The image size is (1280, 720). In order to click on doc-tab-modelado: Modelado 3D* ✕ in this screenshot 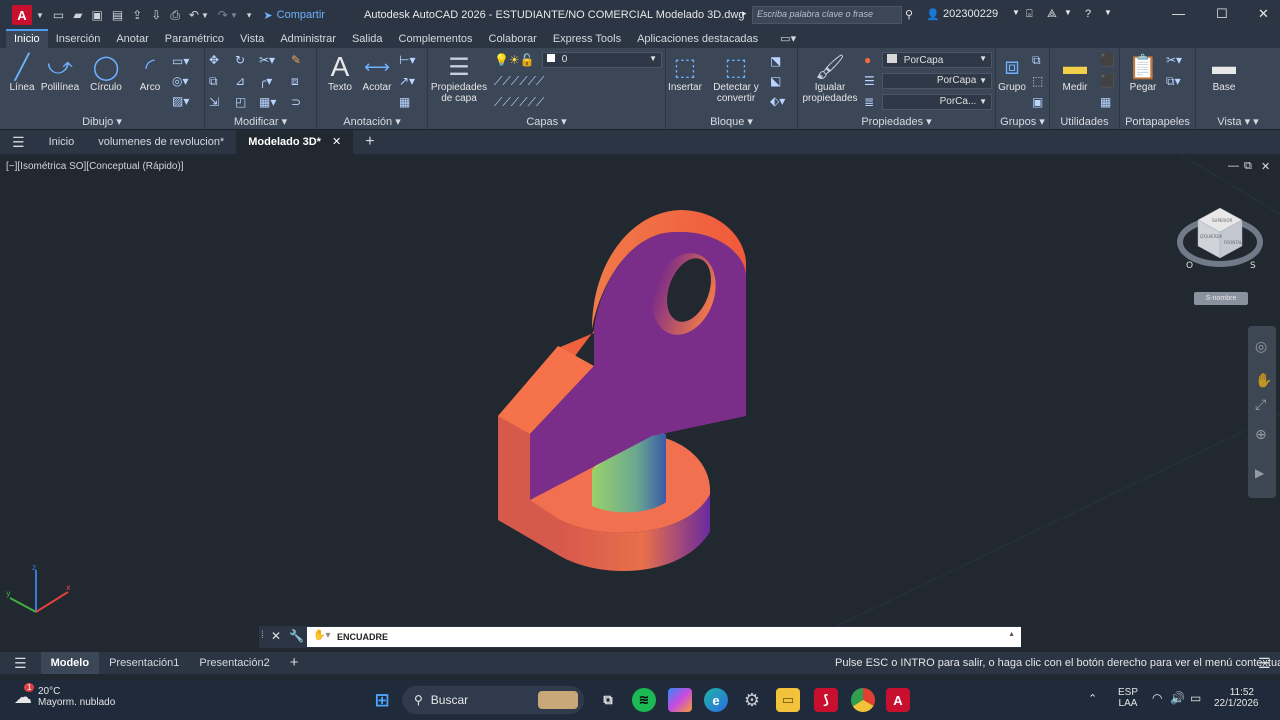, I will do `click(295, 142)`.